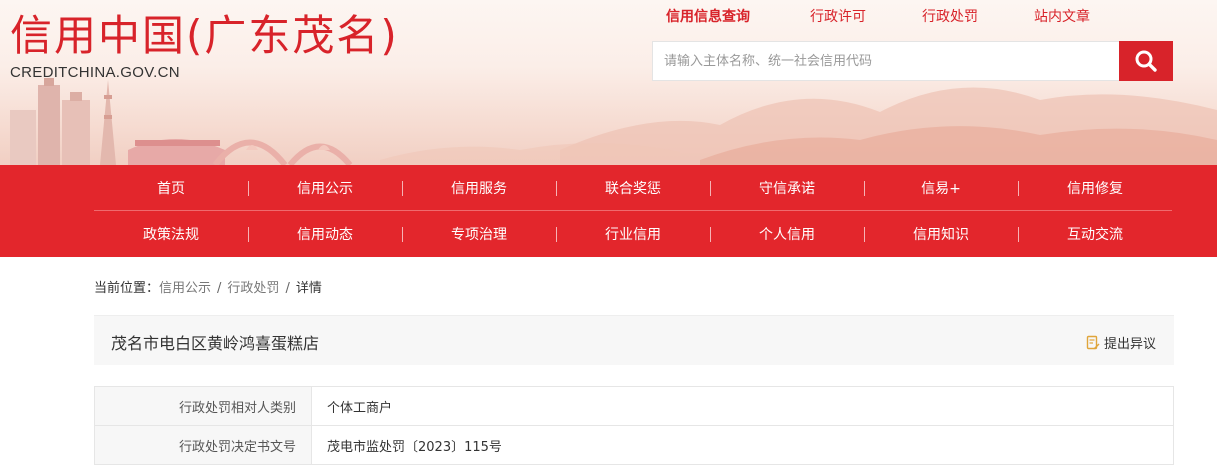 The width and height of the screenshot is (1217, 466). I want to click on nav-item-credit-publicity: 信用公示, so click(325, 187).